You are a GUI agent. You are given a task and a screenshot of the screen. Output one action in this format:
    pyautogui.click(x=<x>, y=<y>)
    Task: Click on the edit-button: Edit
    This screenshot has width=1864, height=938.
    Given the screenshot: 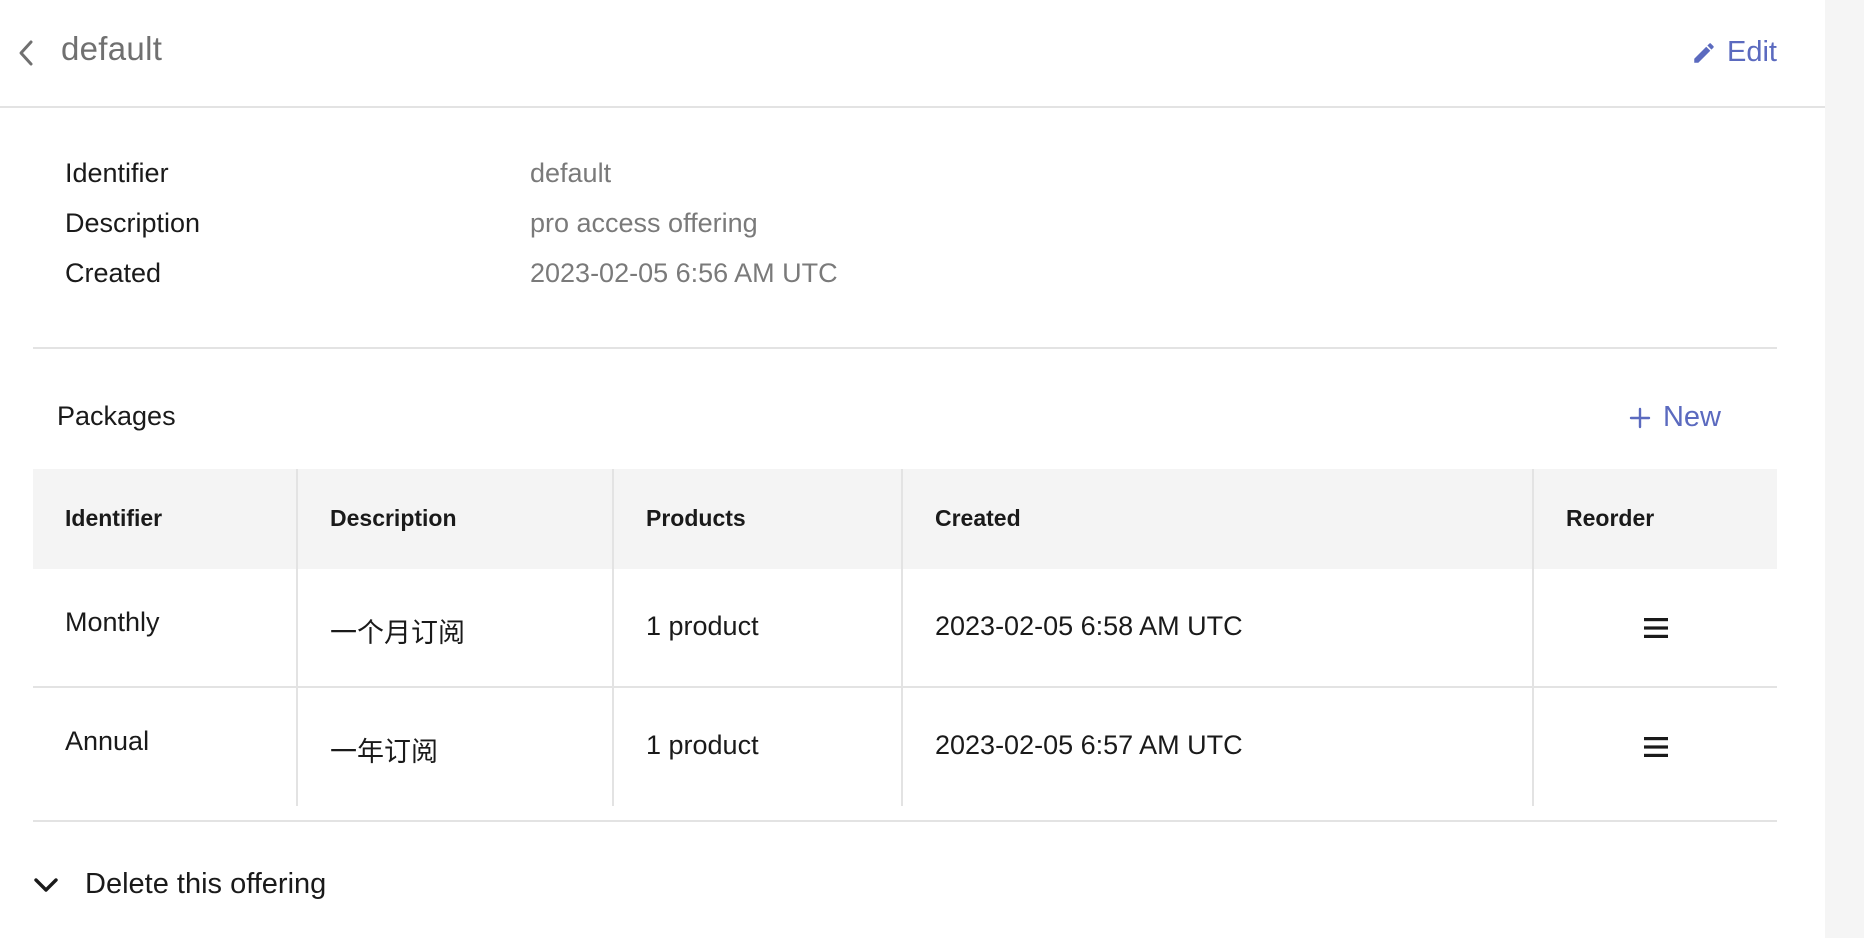 What is the action you would take?
    pyautogui.click(x=1734, y=52)
    